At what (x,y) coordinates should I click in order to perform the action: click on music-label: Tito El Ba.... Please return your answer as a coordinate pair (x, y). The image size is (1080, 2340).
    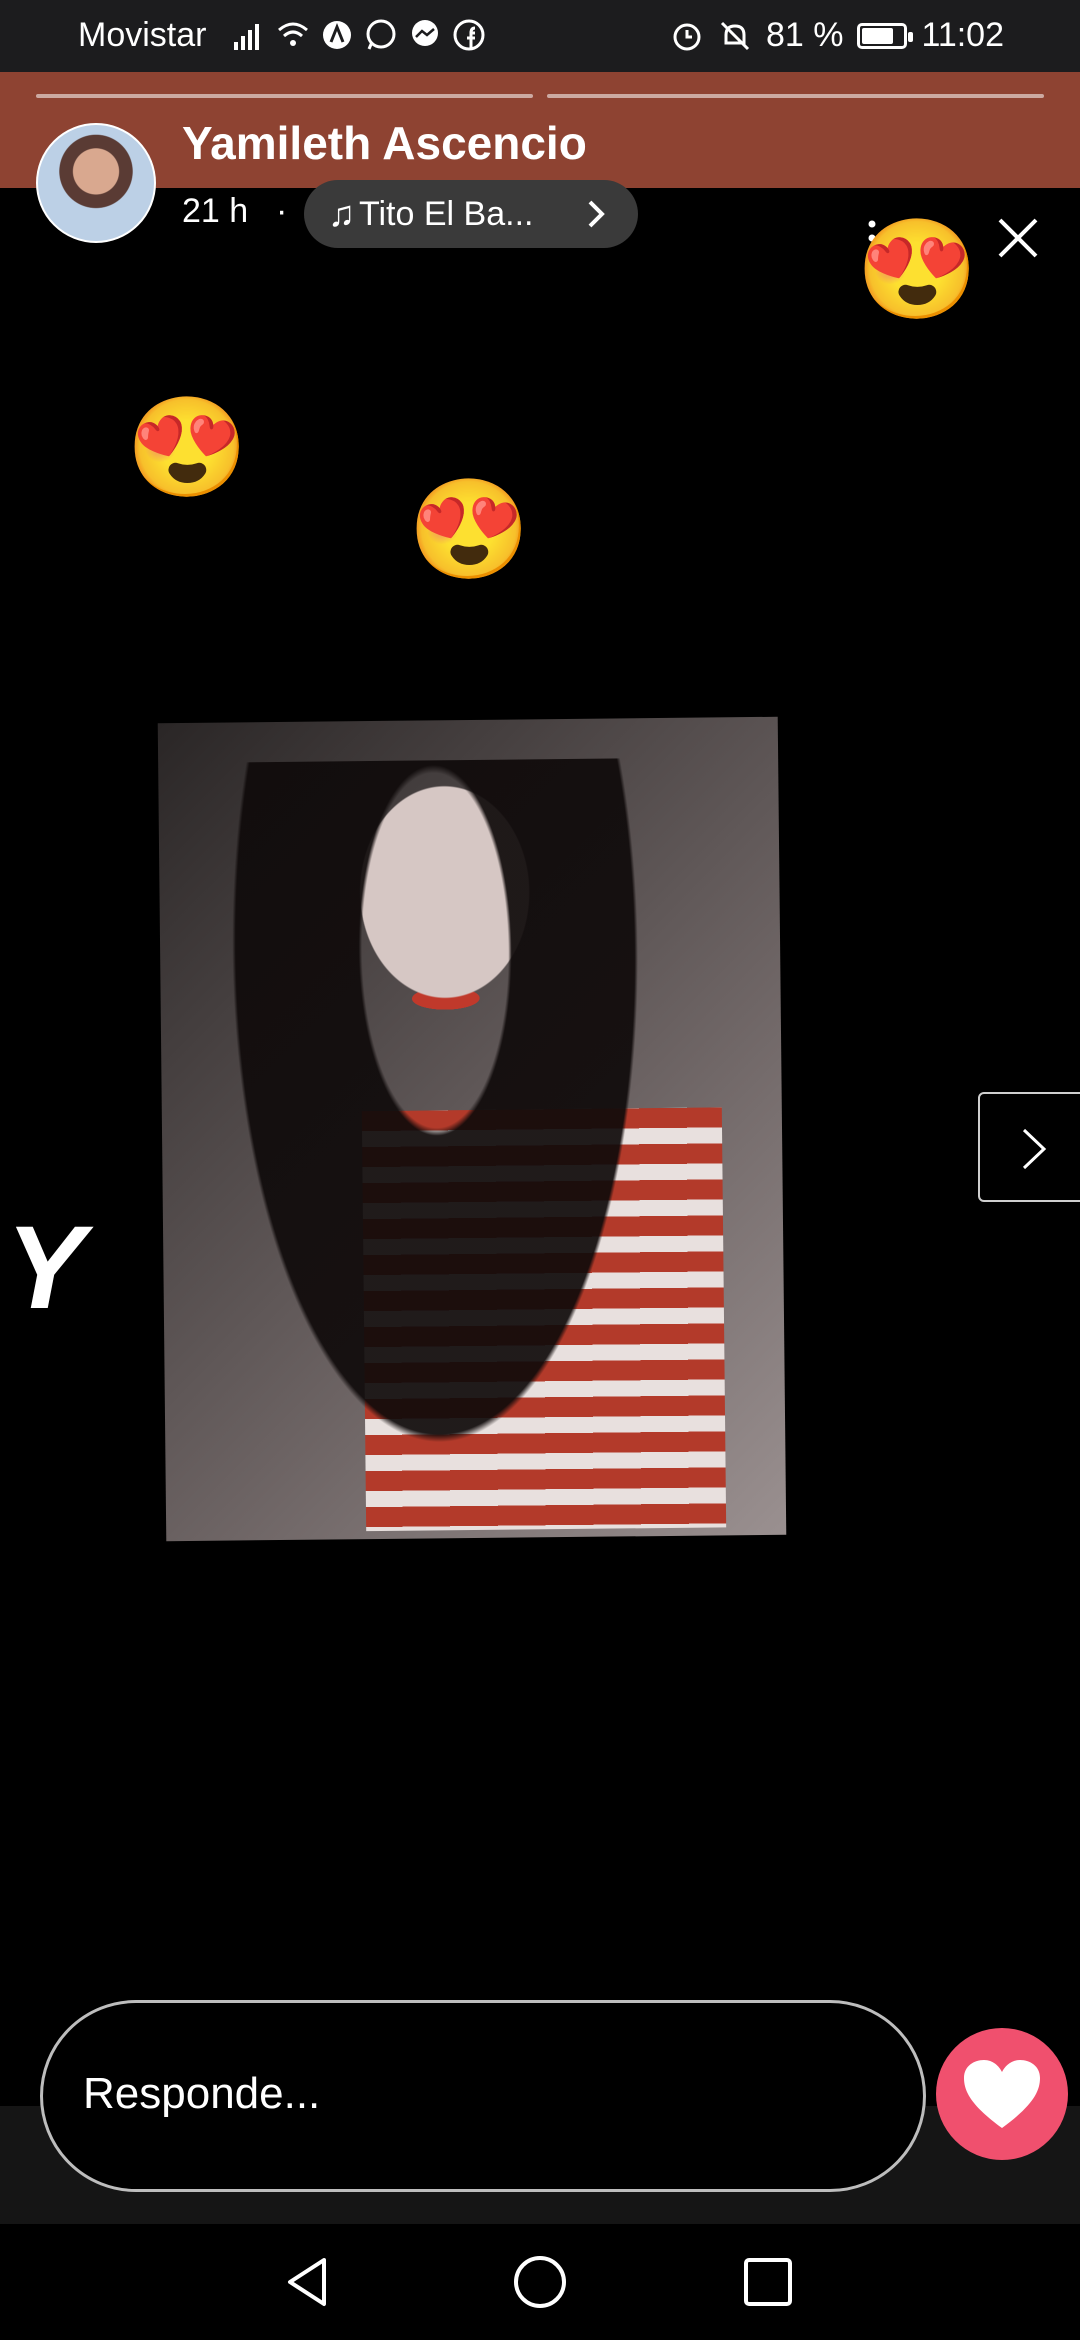
    Looking at the image, I should click on (446, 213).